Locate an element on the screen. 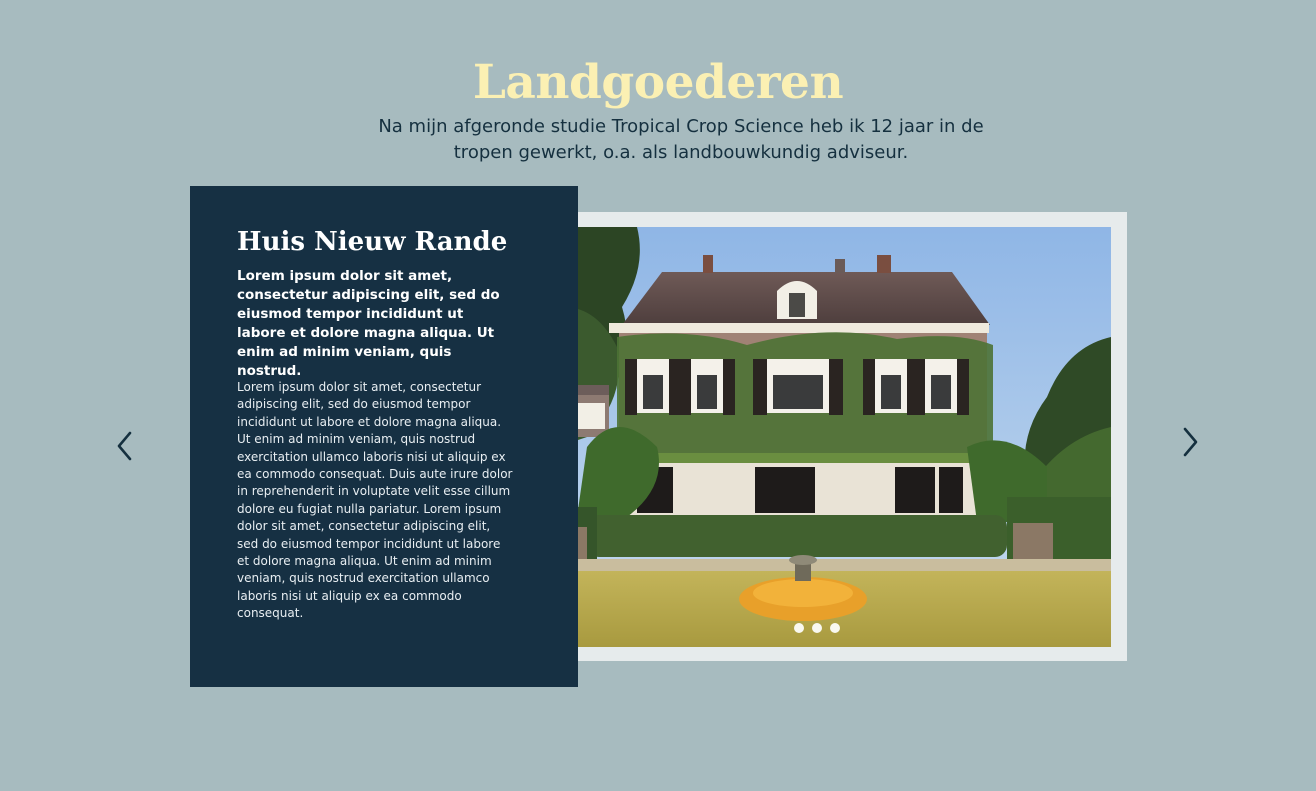 The image size is (1316, 791). page-title: Landgoederen is located at coordinates (658, 82).